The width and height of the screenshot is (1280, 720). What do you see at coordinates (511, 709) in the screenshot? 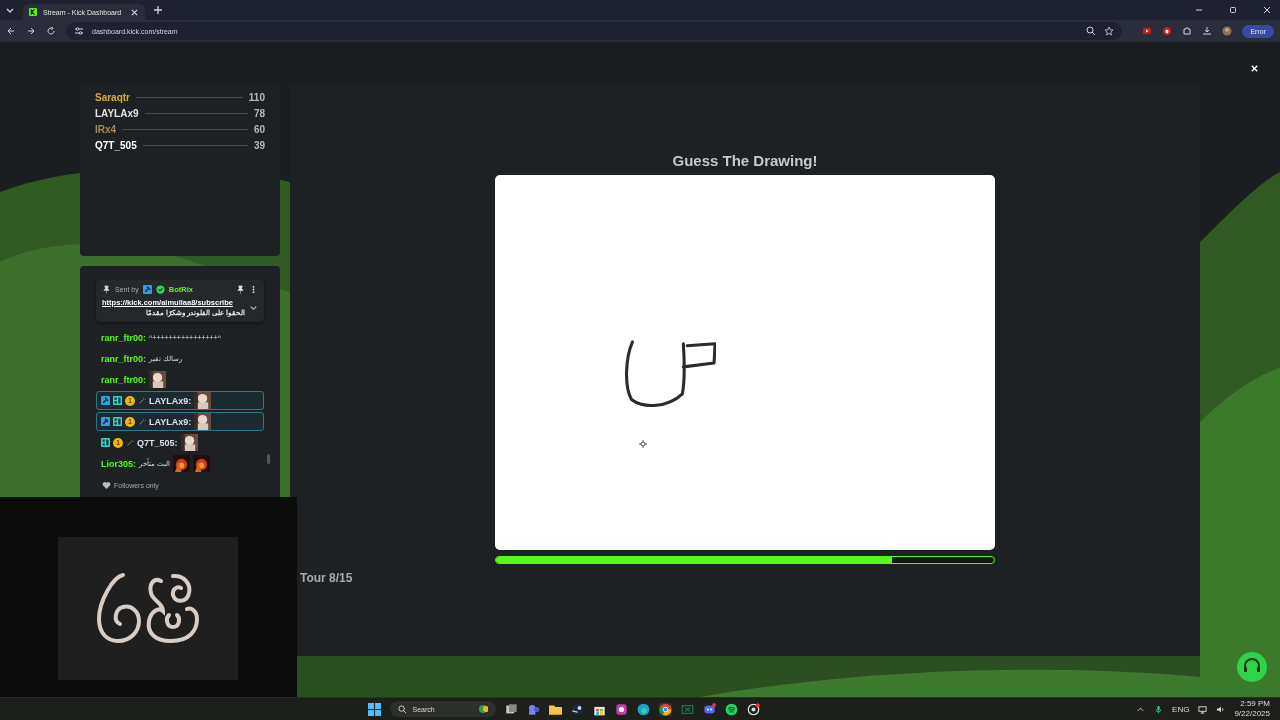
I see `task-view-icon` at bounding box center [511, 709].